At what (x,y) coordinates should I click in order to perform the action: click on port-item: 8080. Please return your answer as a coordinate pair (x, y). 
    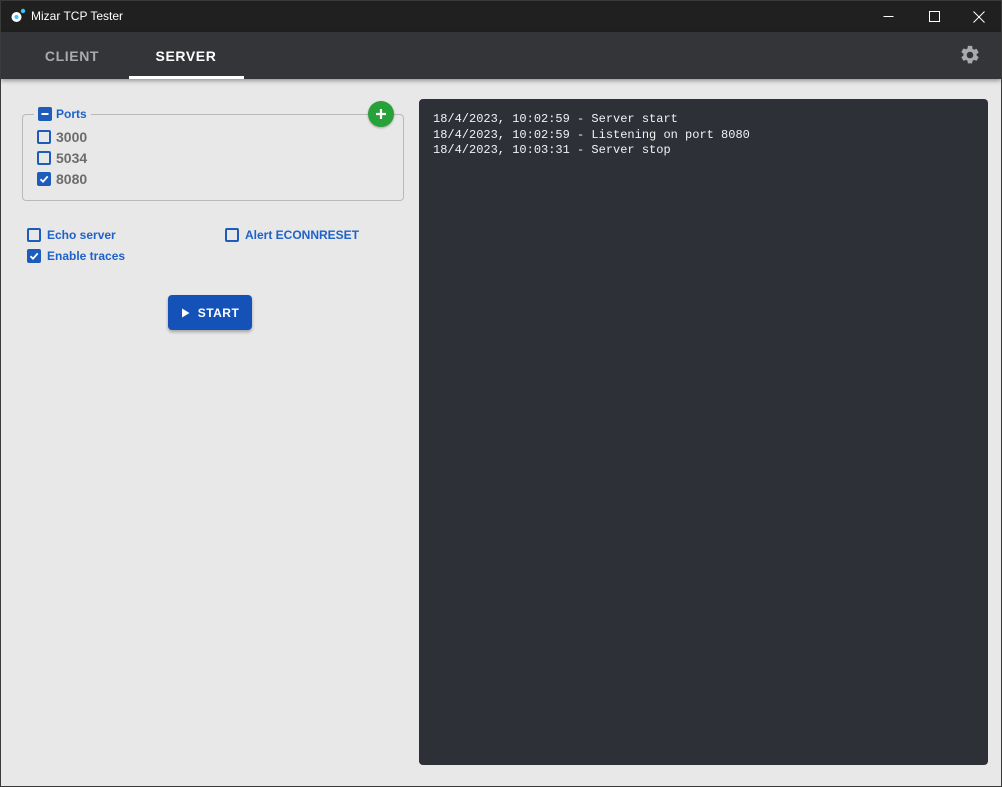
    Looking at the image, I should click on (62, 179).